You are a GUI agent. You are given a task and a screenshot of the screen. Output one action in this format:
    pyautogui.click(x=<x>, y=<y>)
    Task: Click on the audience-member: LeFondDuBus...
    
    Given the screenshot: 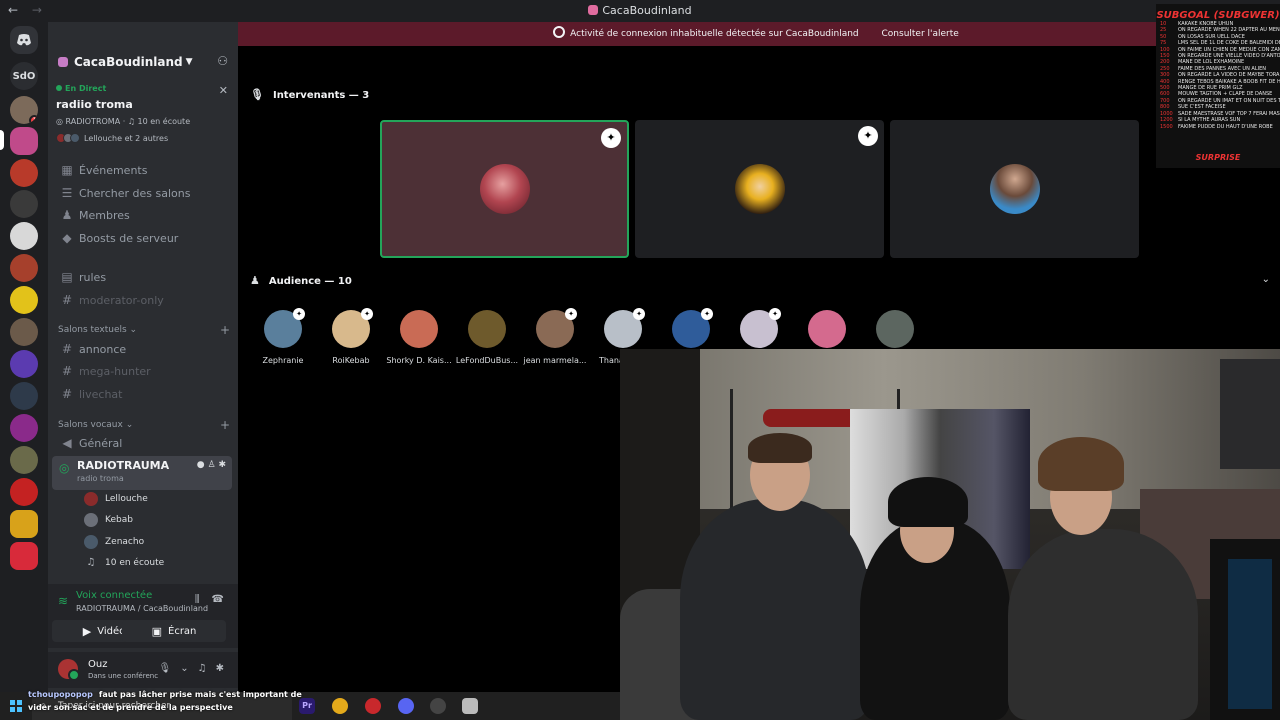 What is the action you would take?
    pyautogui.click(x=487, y=337)
    